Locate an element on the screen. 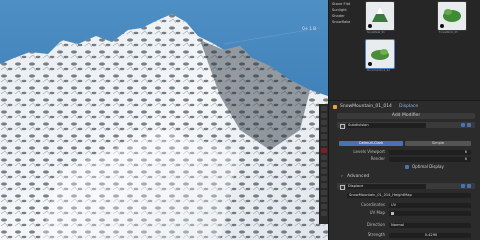  axis-label: 0+ 1 B is located at coordinates (309, 28).